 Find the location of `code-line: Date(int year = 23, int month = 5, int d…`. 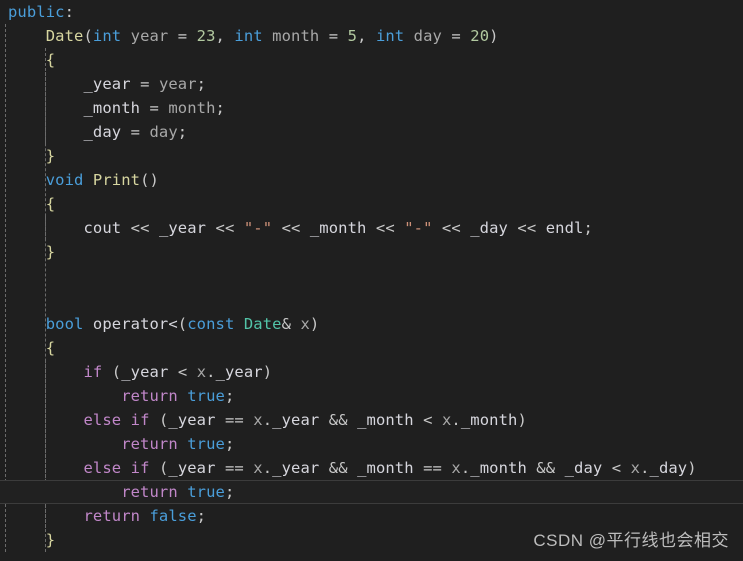

code-line: Date(int year = 23, int month = 5, int d… is located at coordinates (371, 36).